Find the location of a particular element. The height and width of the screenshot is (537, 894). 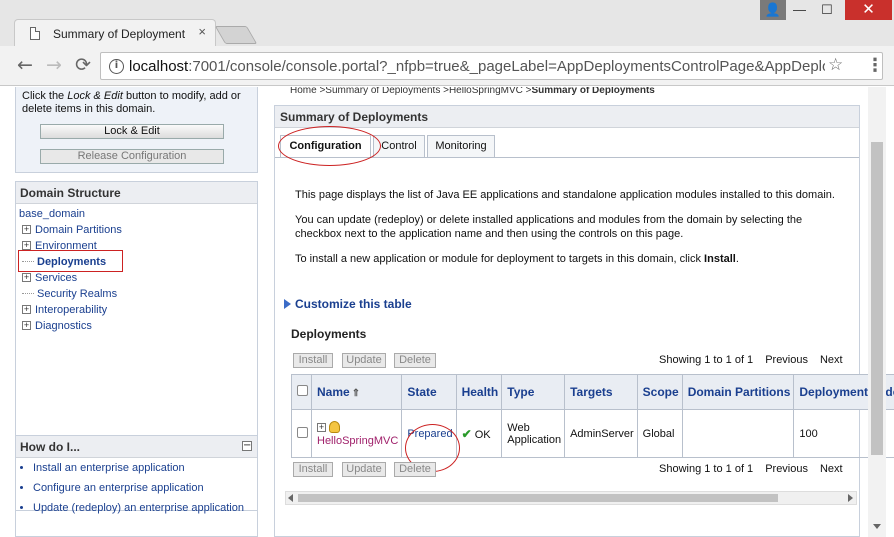

expand-row-icon: + is located at coordinates (321, 427).